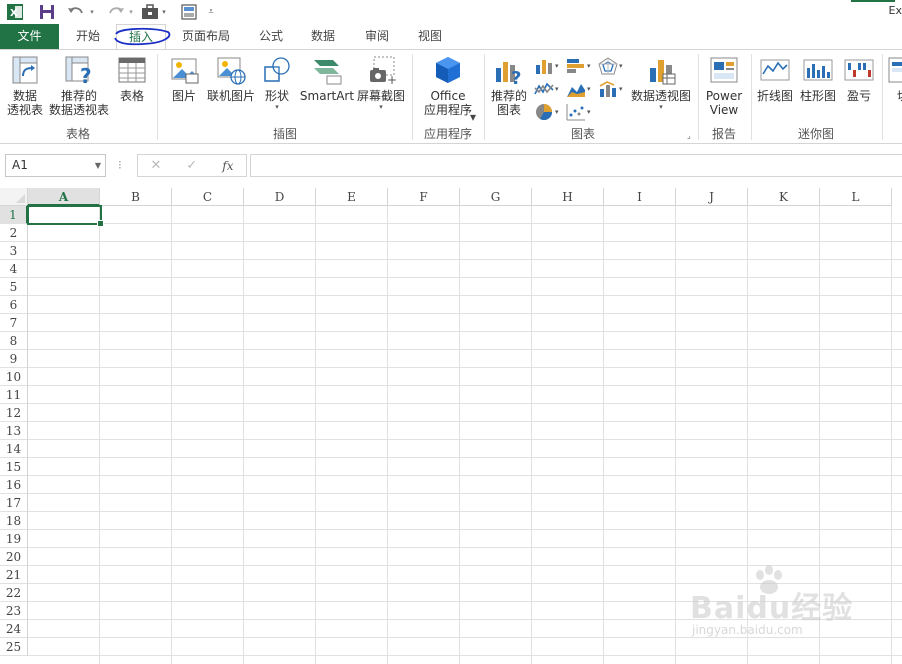  Describe the element at coordinates (92, 12) in the screenshot. I see `undo-dropdown-icon: ▾` at that location.